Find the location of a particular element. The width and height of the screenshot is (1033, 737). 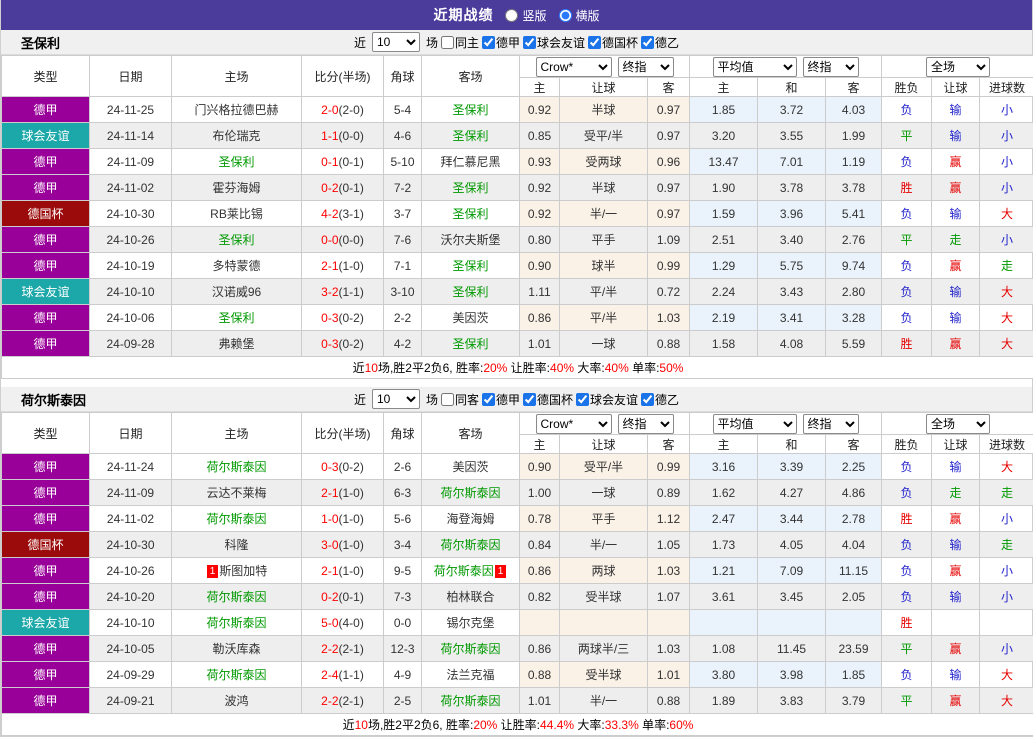

corners: 3-10 is located at coordinates (403, 292).